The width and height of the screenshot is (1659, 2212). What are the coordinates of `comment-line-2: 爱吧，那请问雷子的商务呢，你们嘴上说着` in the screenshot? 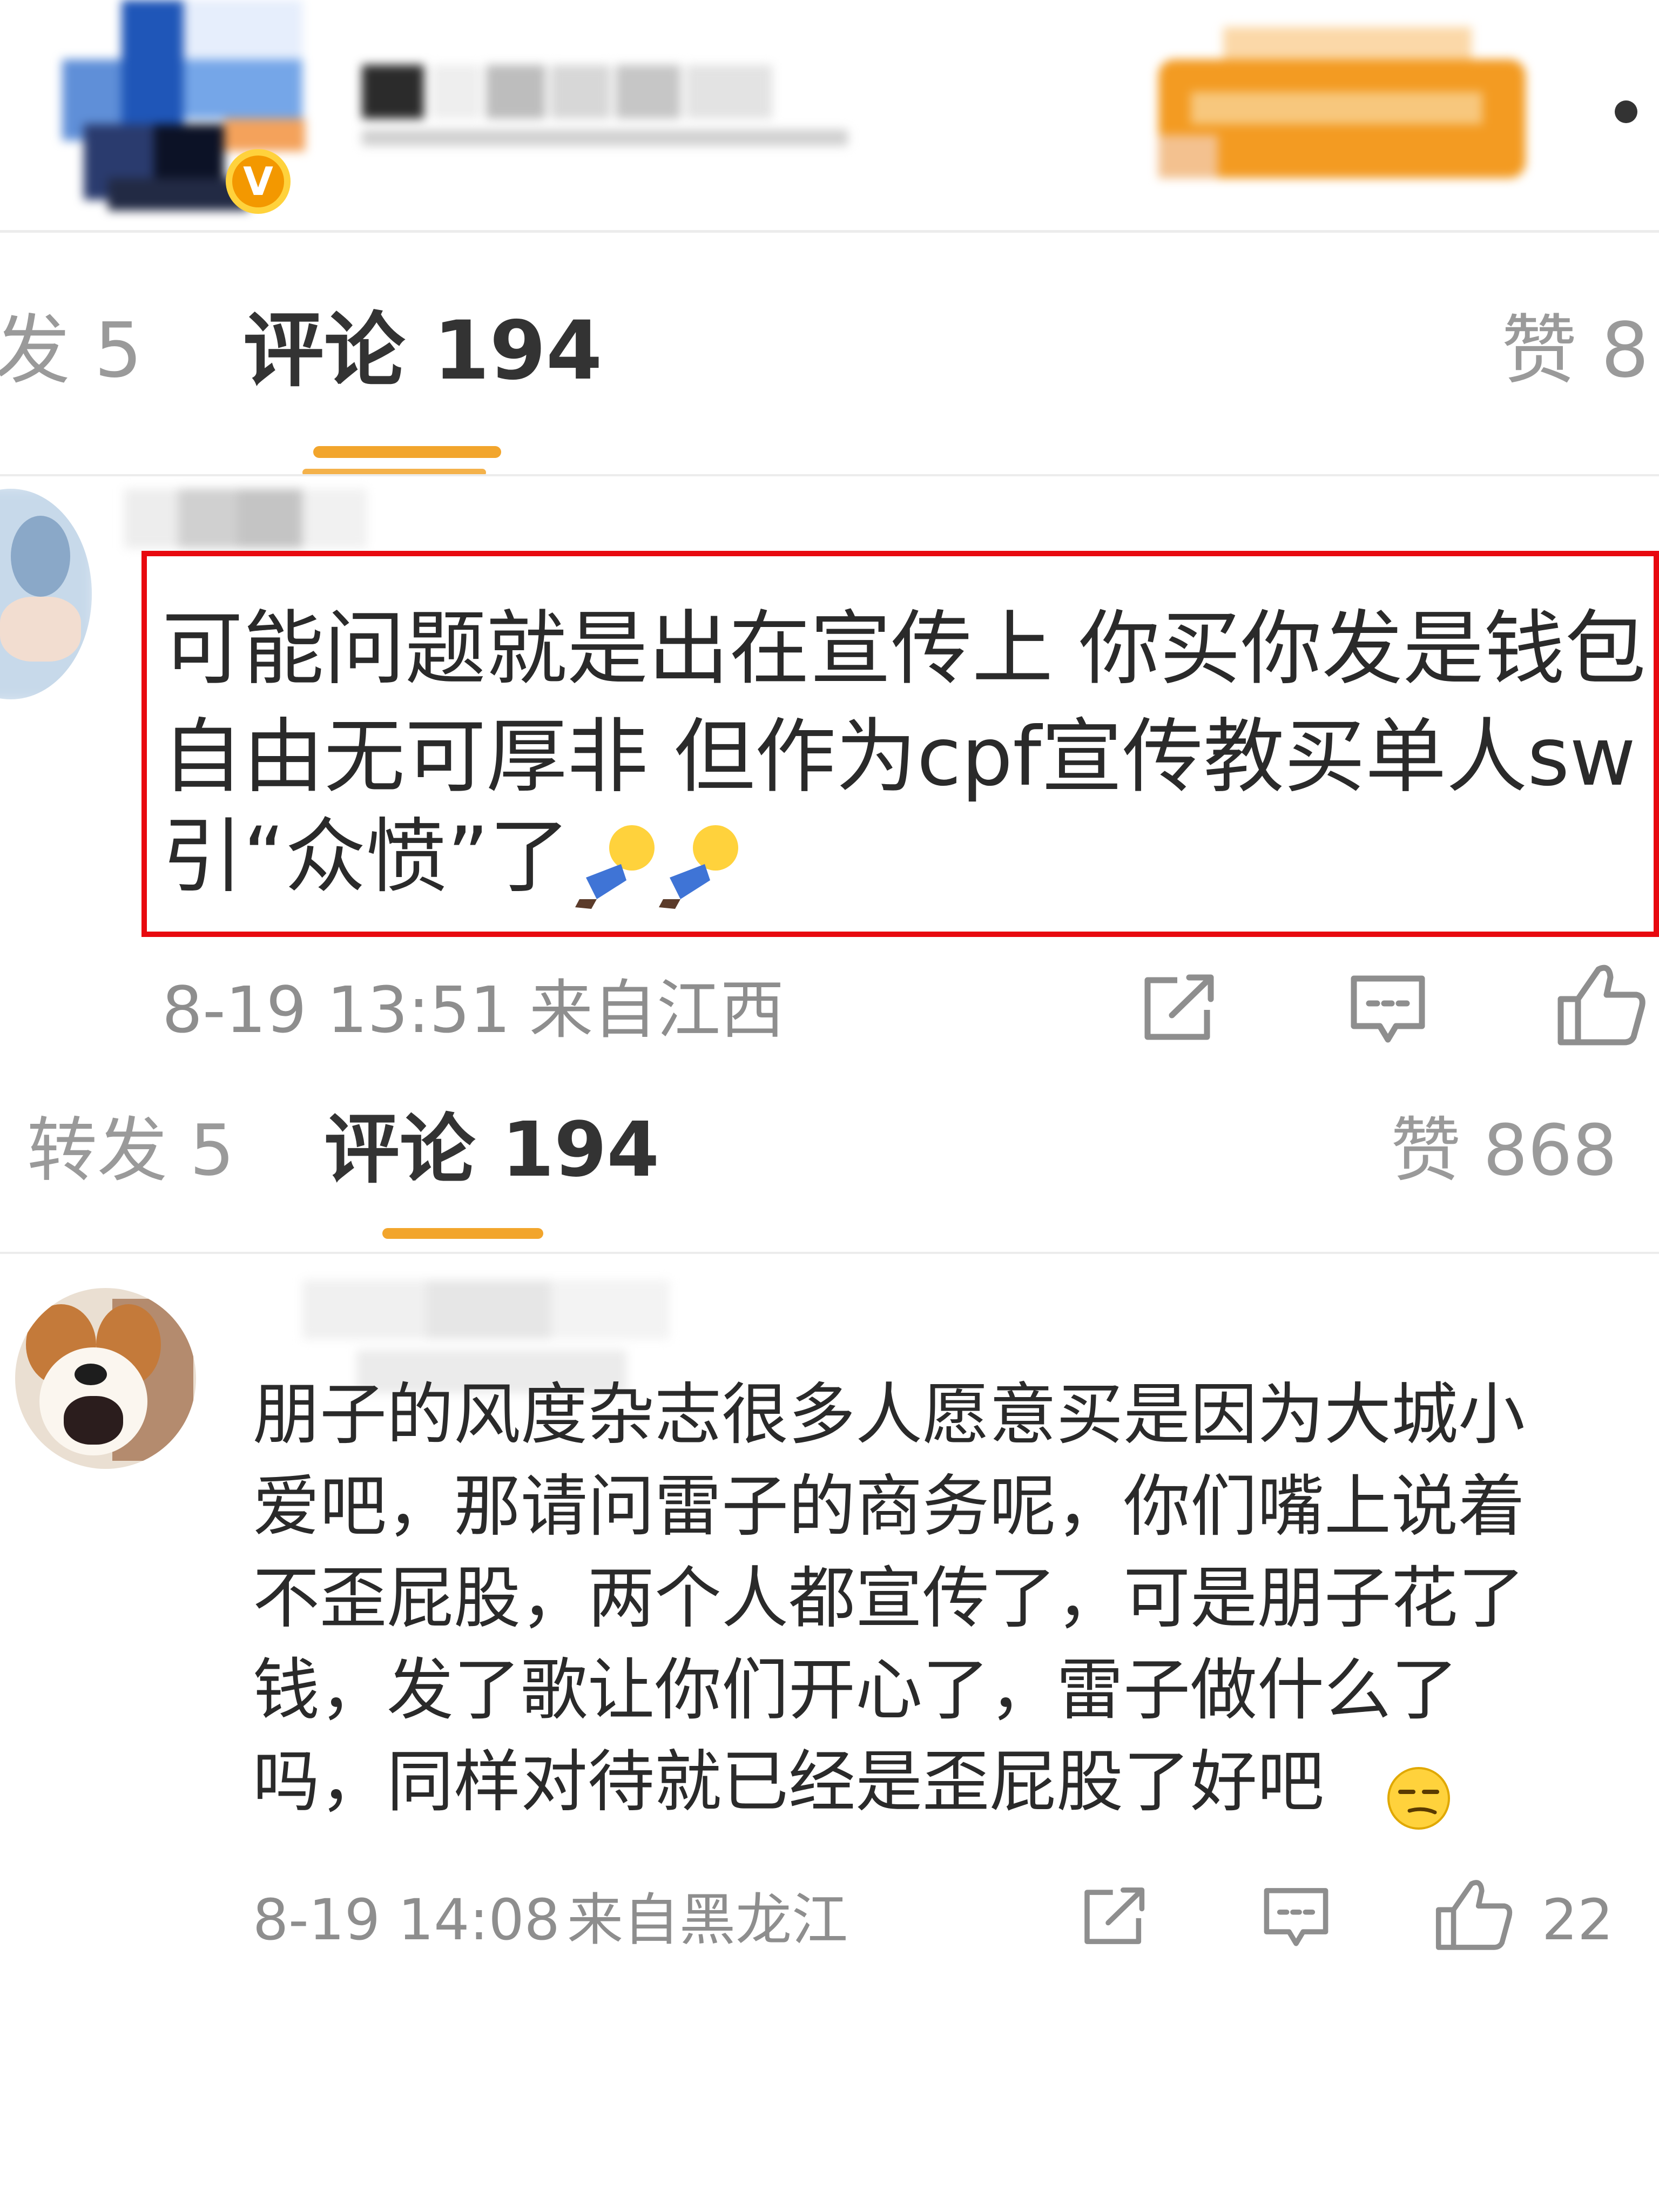 It's located at (889, 1507).